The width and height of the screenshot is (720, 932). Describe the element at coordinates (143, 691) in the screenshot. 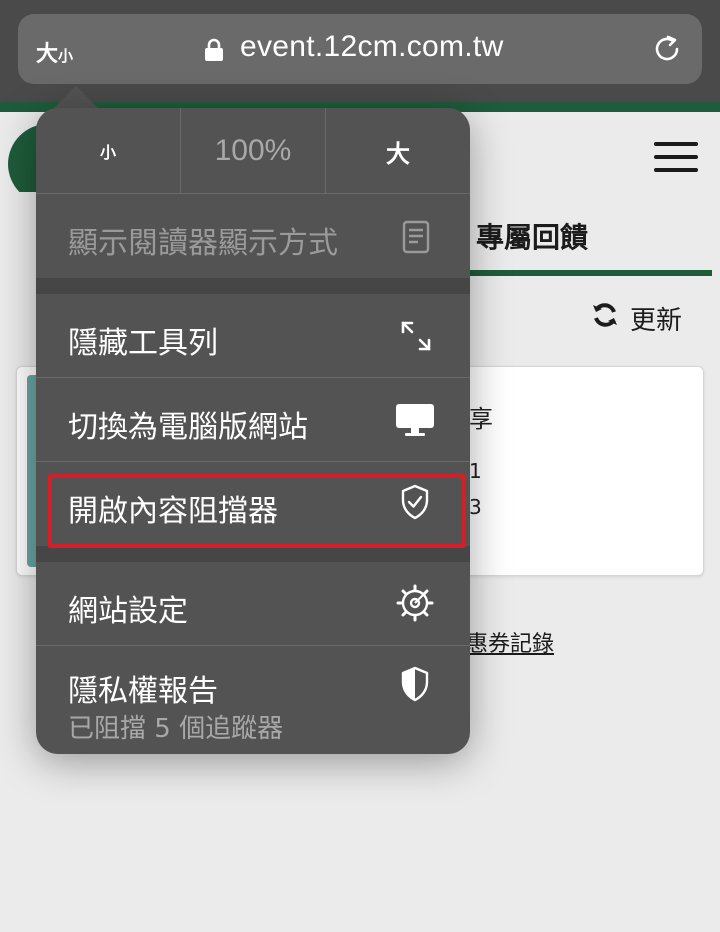

I see `menu-item-label: 隱私權報告` at that location.